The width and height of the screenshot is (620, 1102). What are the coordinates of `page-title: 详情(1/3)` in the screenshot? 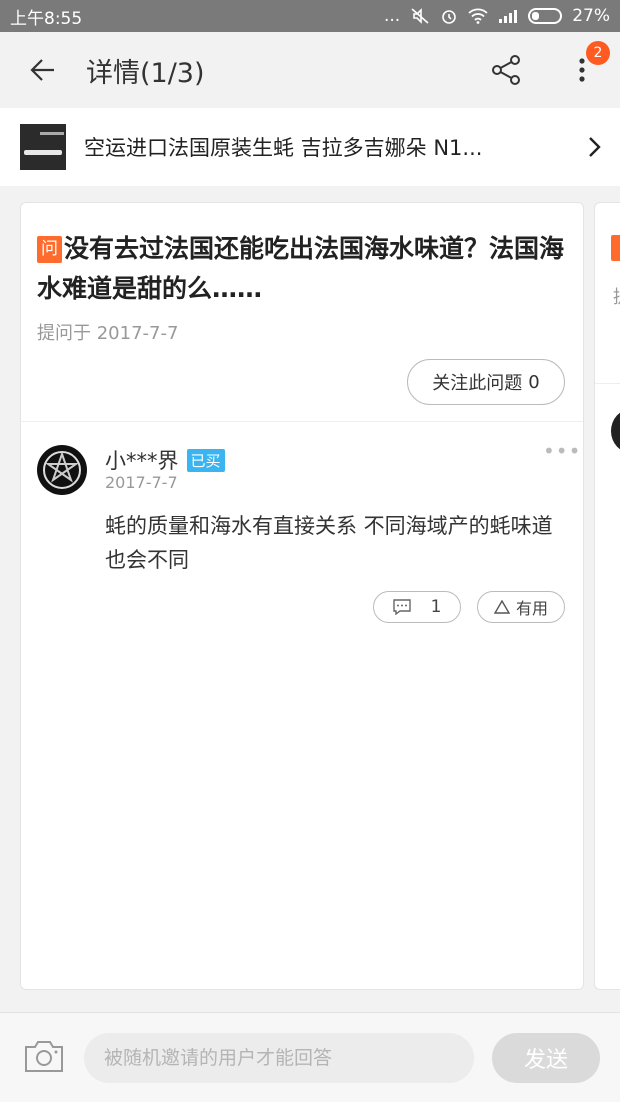 It's located at (145, 73).